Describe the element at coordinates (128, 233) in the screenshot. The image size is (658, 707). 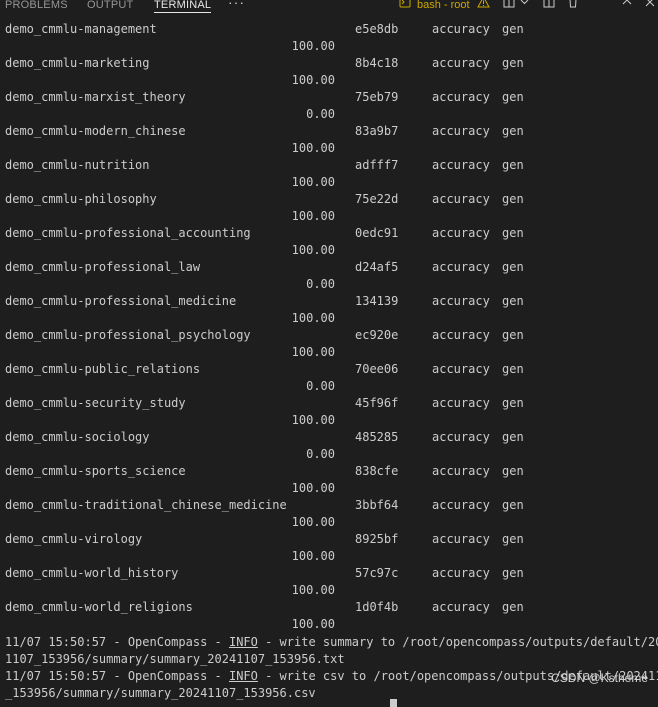
I see `dataset-name: demo_cmmlu-professional_accounting` at that location.